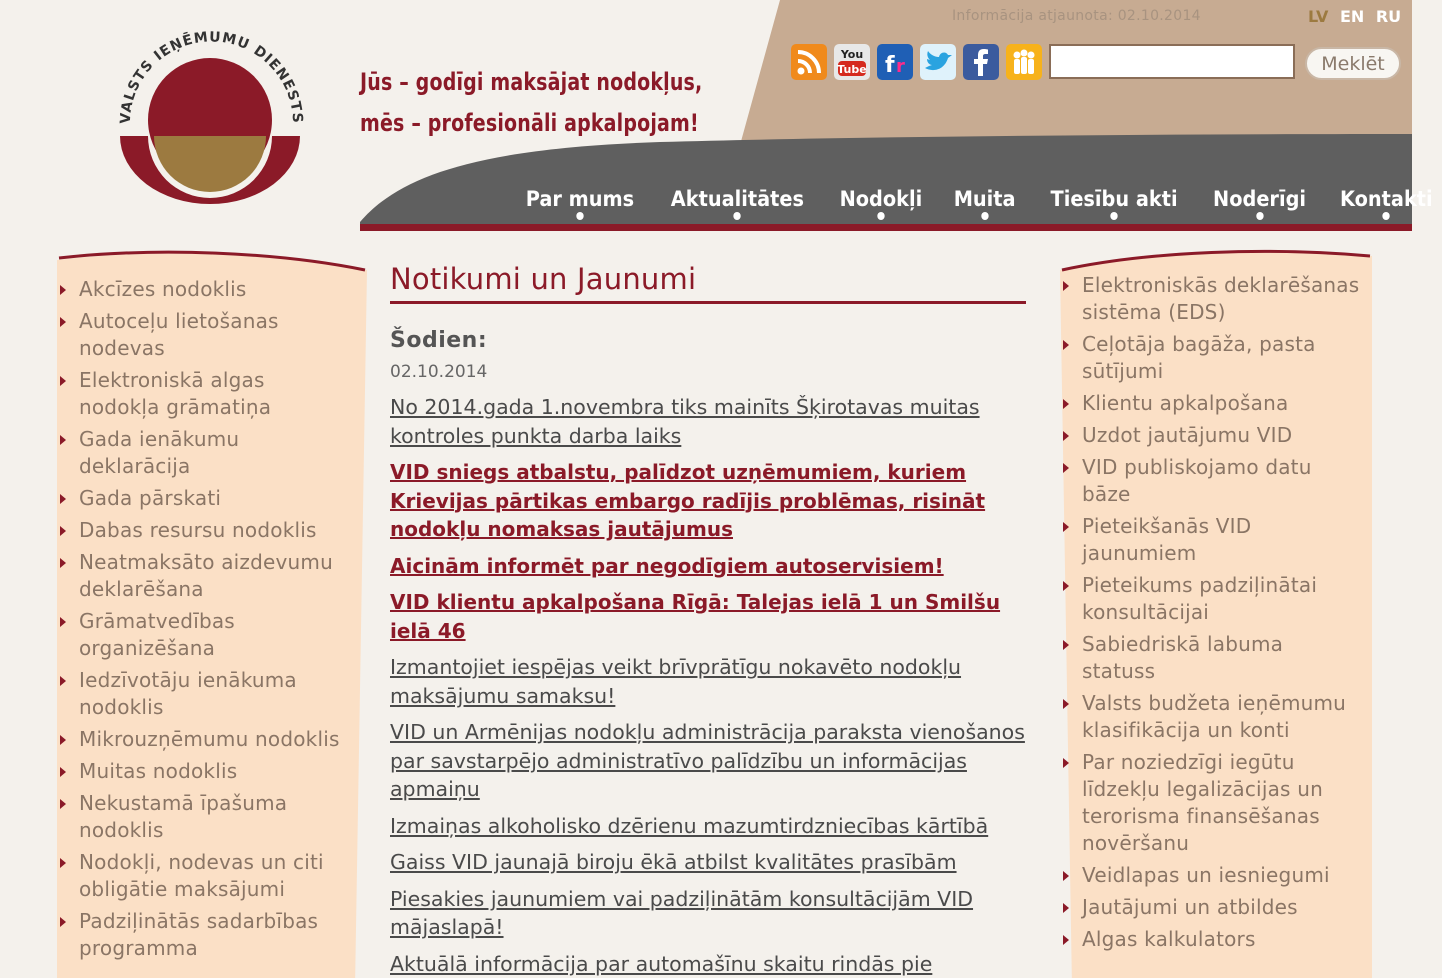 Image resolution: width=1442 pixels, height=978 pixels. What do you see at coordinates (202, 694) in the screenshot?
I see `sidebar-item: Iedzīvotāju ienākuma nodoklis` at bounding box center [202, 694].